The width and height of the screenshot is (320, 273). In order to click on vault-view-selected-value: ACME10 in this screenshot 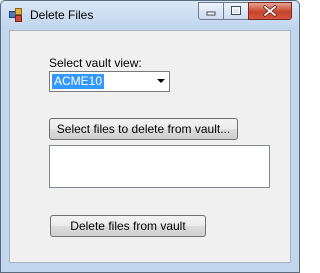, I will do `click(78, 81)`.